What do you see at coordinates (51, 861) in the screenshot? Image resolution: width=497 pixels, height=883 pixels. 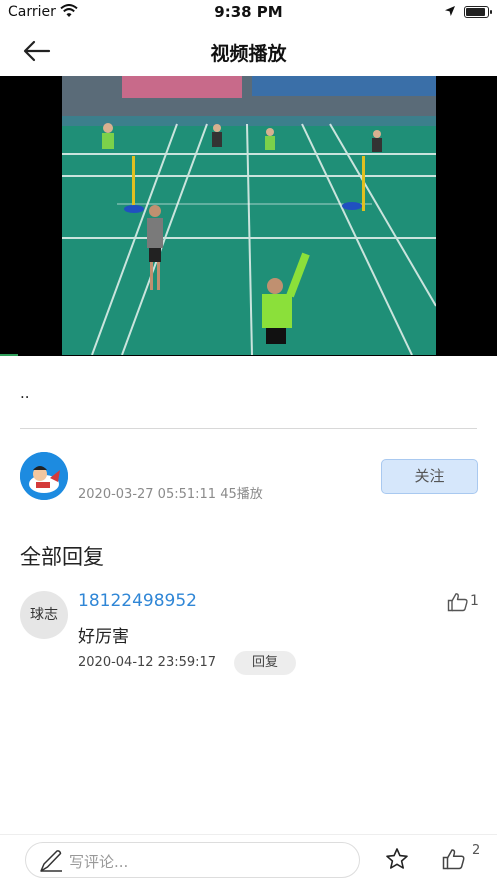 I see `pen-icon` at bounding box center [51, 861].